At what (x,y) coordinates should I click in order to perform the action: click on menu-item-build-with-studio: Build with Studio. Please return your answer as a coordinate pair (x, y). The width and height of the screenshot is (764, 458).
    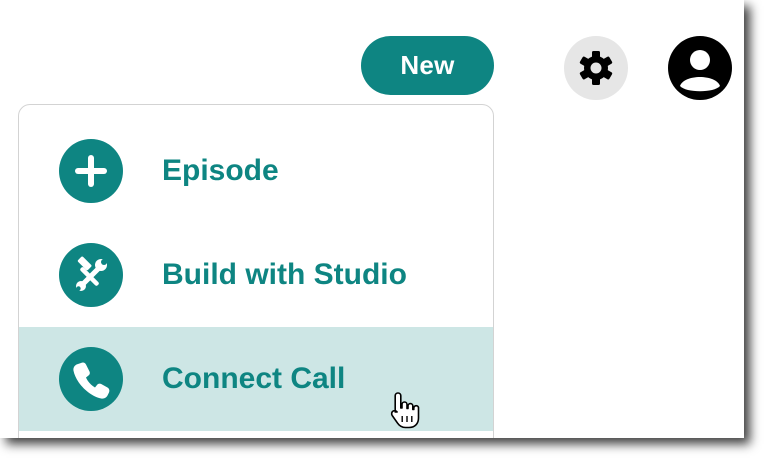
    Looking at the image, I should click on (256, 275).